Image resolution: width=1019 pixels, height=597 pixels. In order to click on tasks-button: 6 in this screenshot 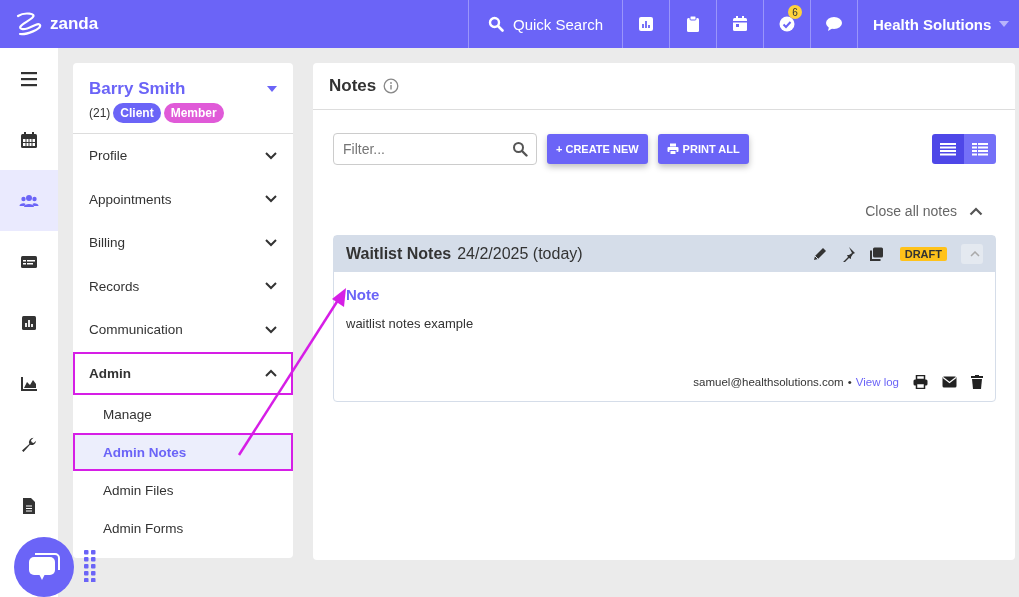, I will do `click(786, 24)`.